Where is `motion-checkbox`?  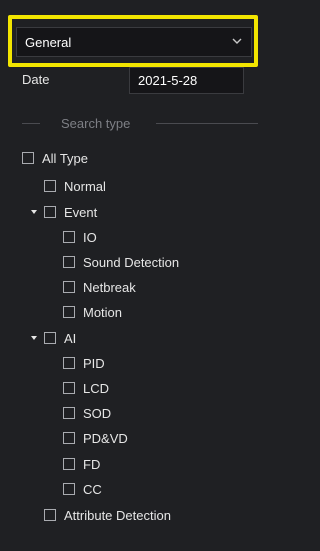 motion-checkbox is located at coordinates (69, 312).